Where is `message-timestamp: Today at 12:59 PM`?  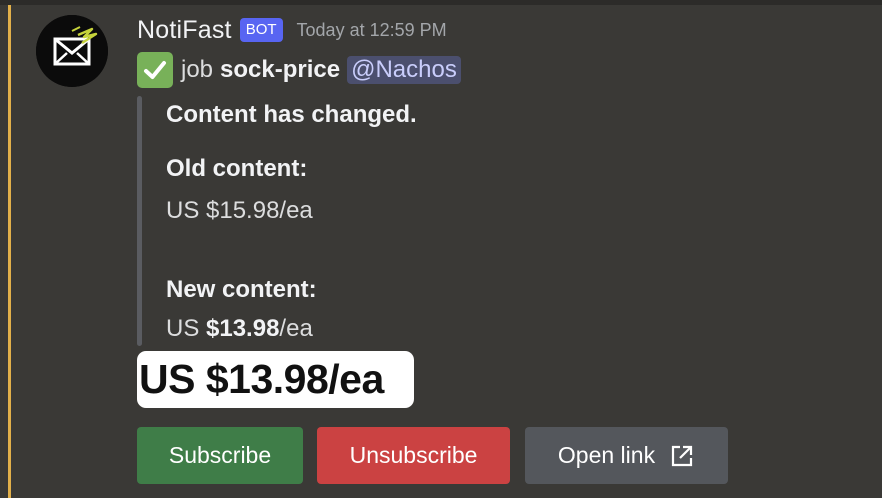 message-timestamp: Today at 12:59 PM is located at coordinates (372, 30).